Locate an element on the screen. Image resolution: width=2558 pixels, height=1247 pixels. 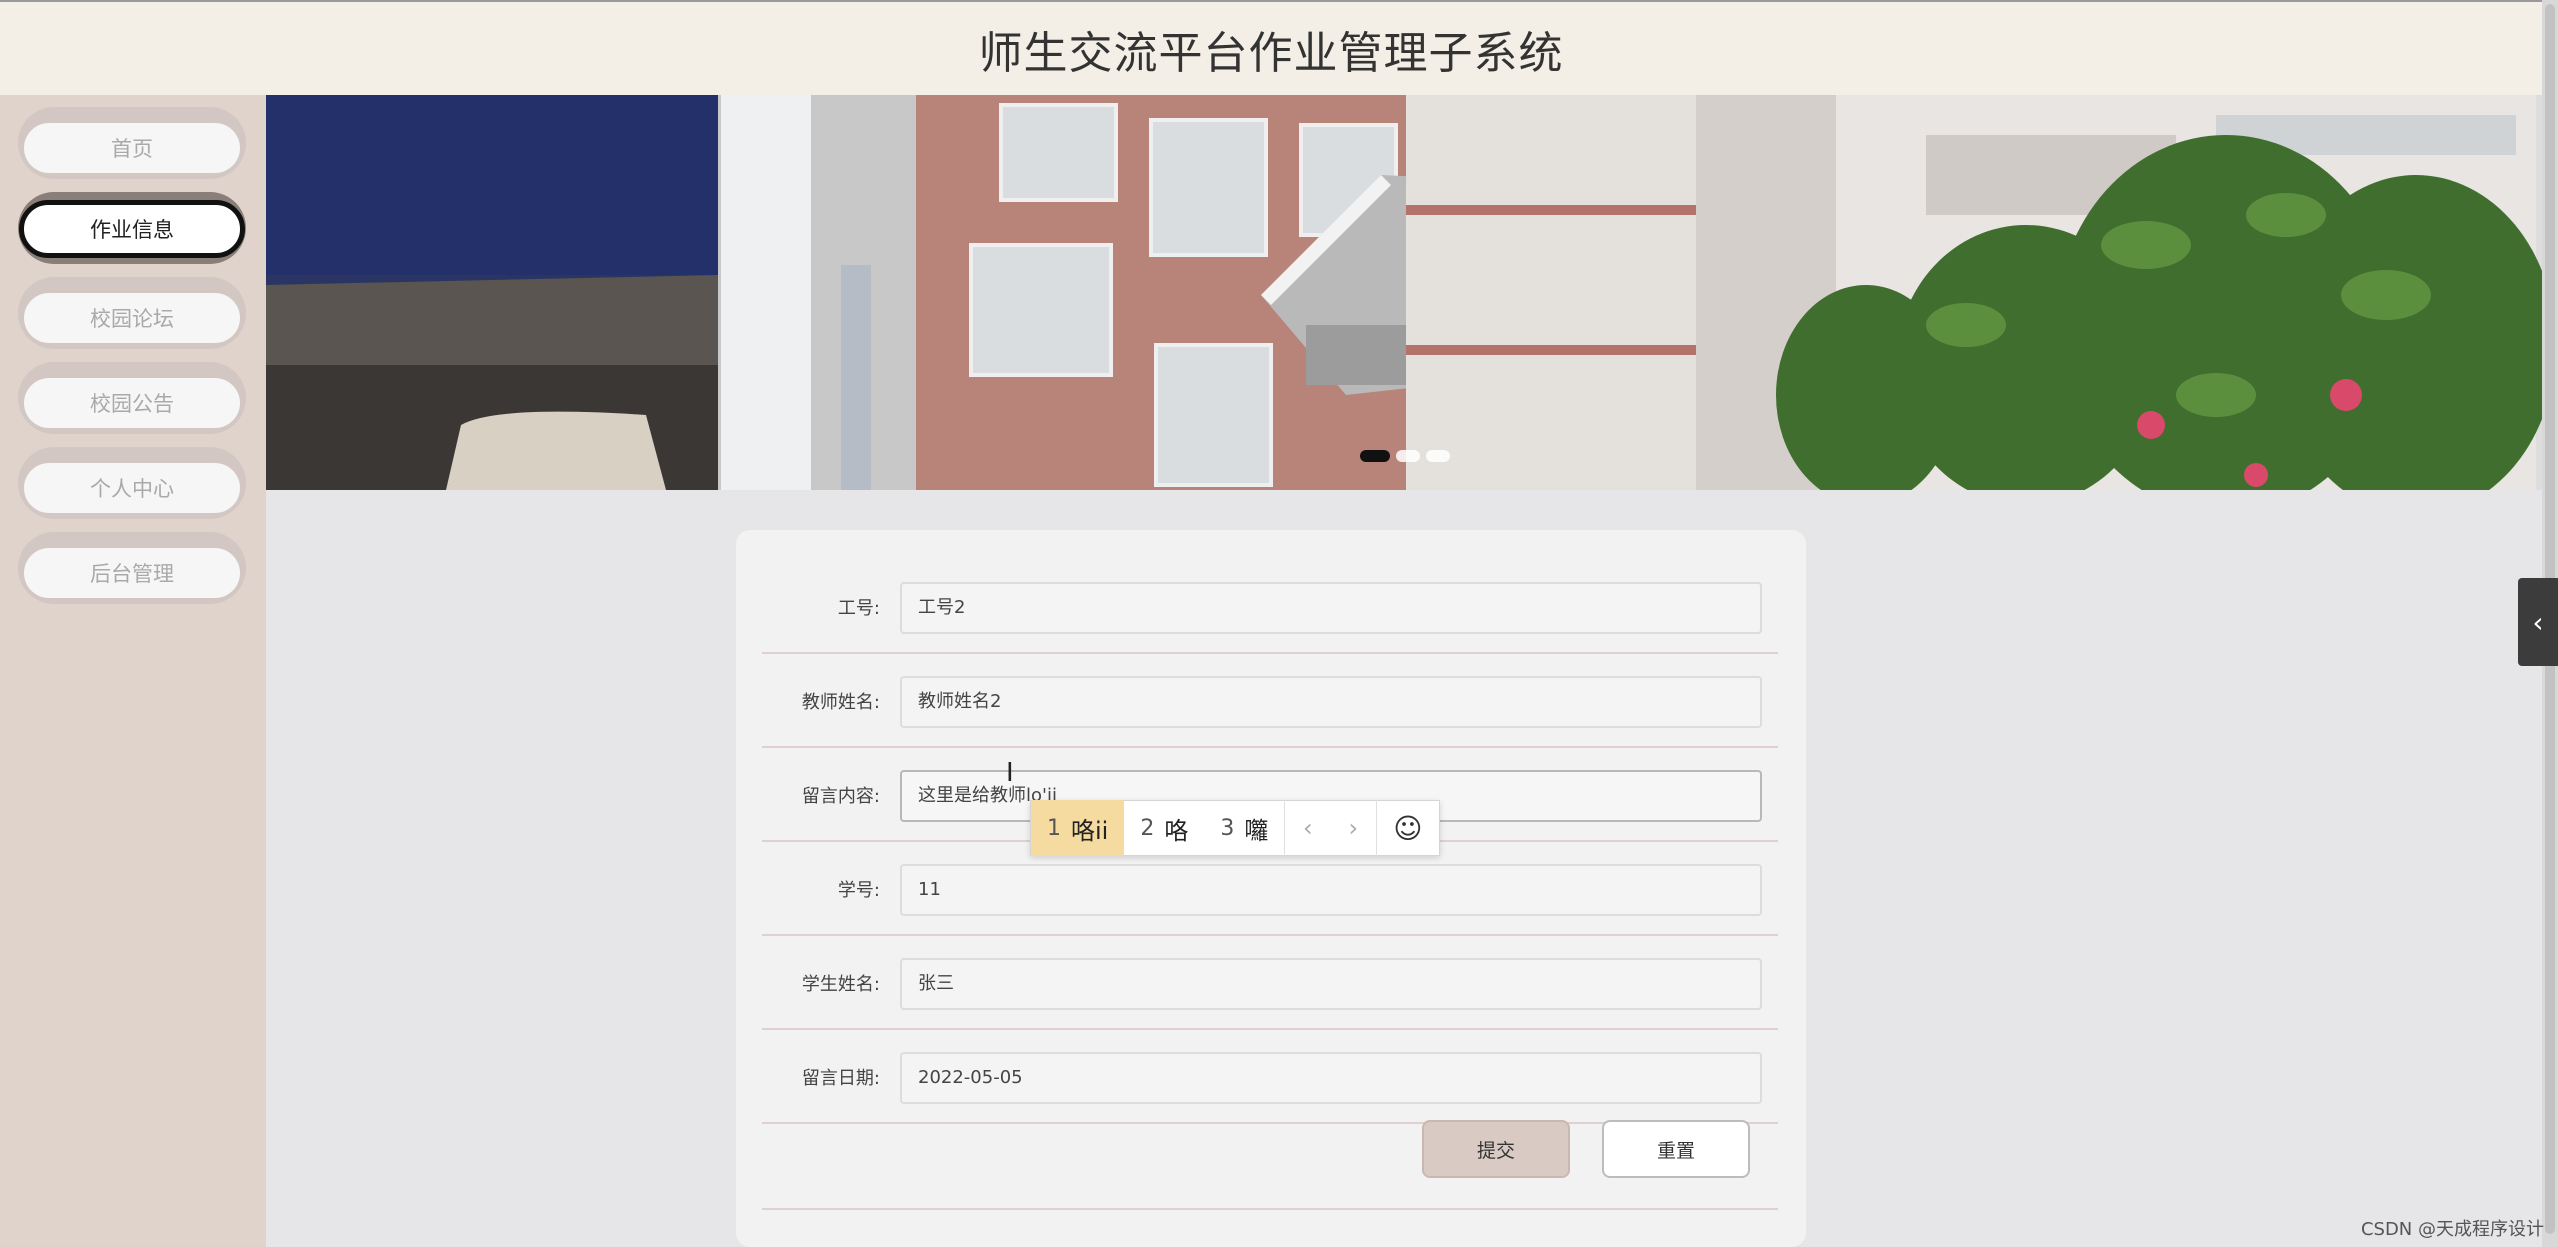
ime-candidate: 3 囖 is located at coordinates (1244, 828).